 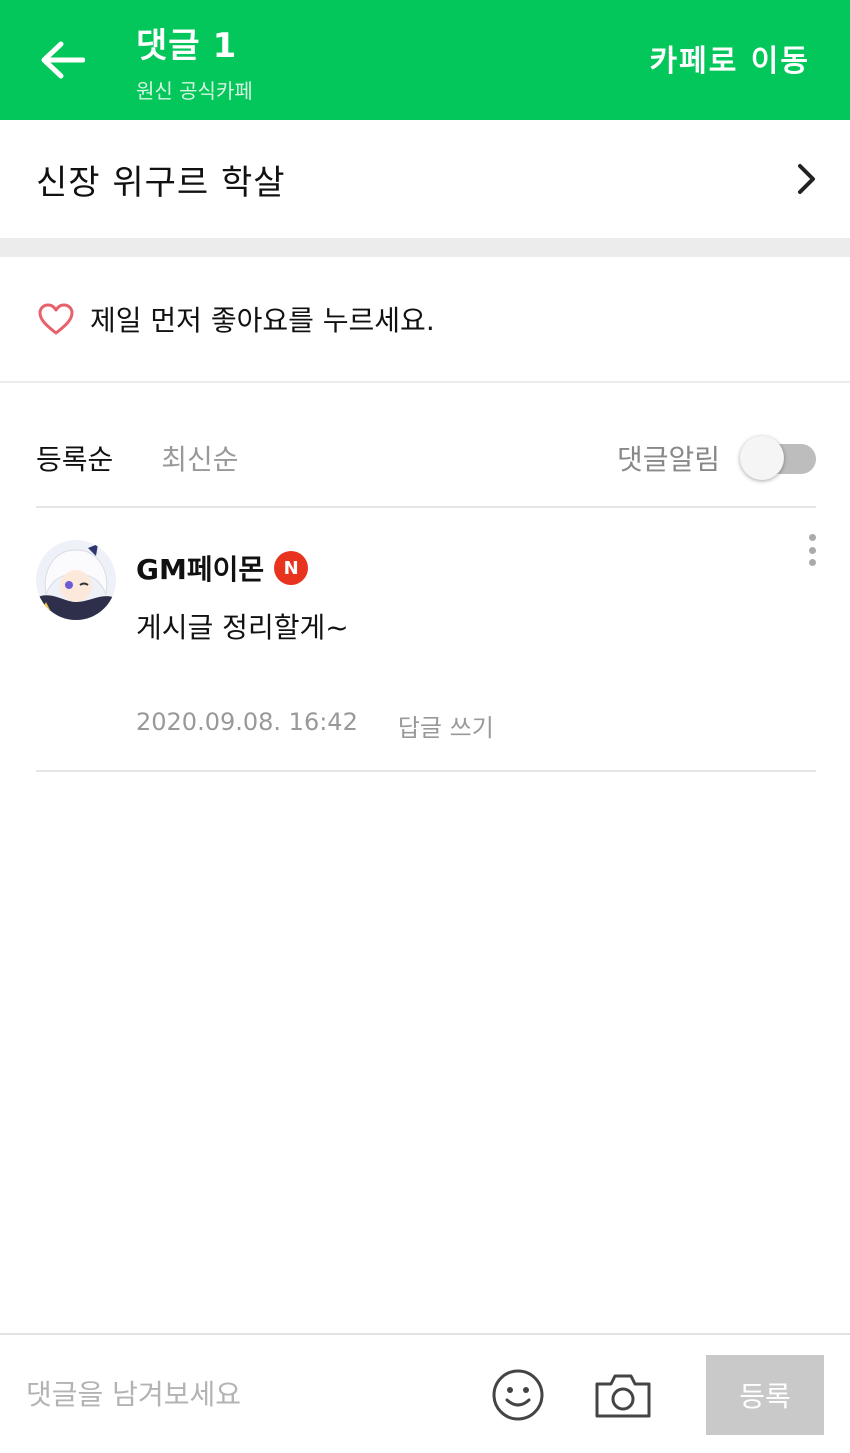 I want to click on comment-meta: 2020.09.08. 16:42 답글 쓰기, so click(x=315, y=725).